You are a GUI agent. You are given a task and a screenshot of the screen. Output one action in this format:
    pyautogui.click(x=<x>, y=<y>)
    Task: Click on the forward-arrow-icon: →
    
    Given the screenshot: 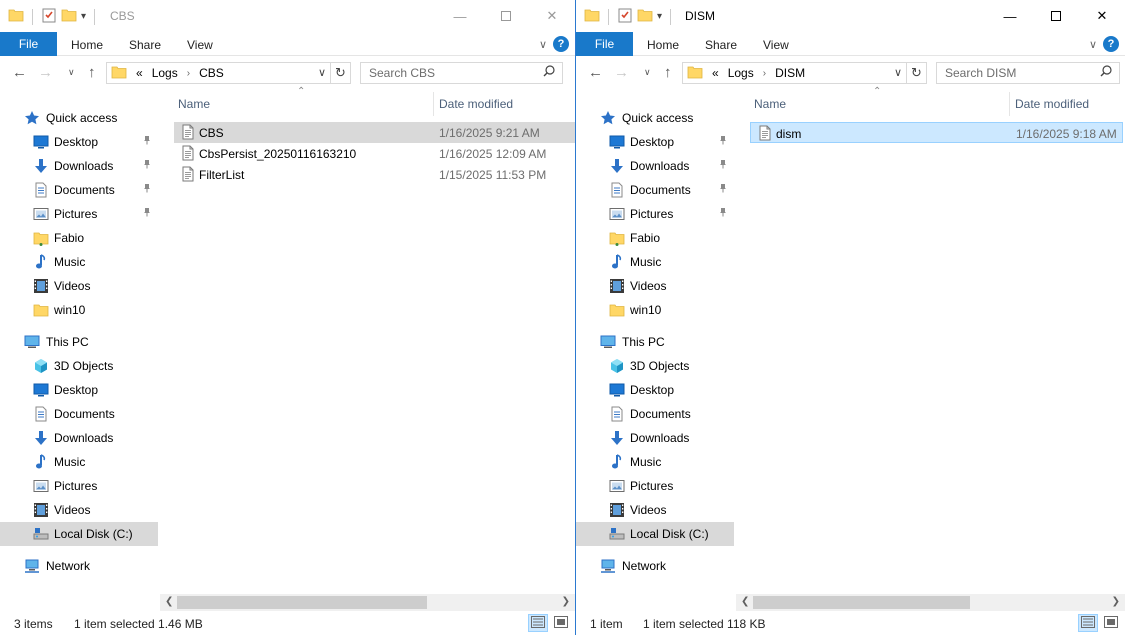 What is the action you would take?
    pyautogui.click(x=621, y=72)
    